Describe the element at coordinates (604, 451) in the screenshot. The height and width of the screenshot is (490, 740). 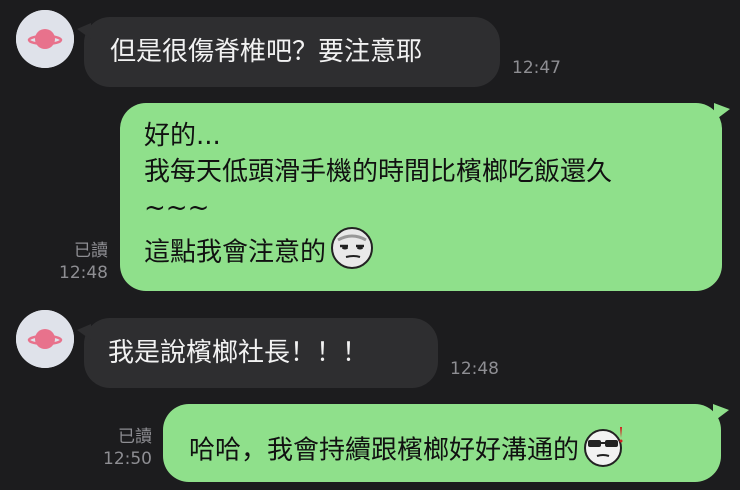
I see `sunglasses-face-icon` at that location.